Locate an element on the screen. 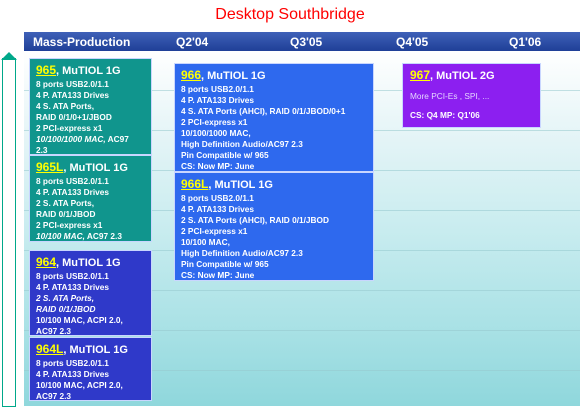  product-heading: 965L, MuTIOL 1G is located at coordinates (90, 167).